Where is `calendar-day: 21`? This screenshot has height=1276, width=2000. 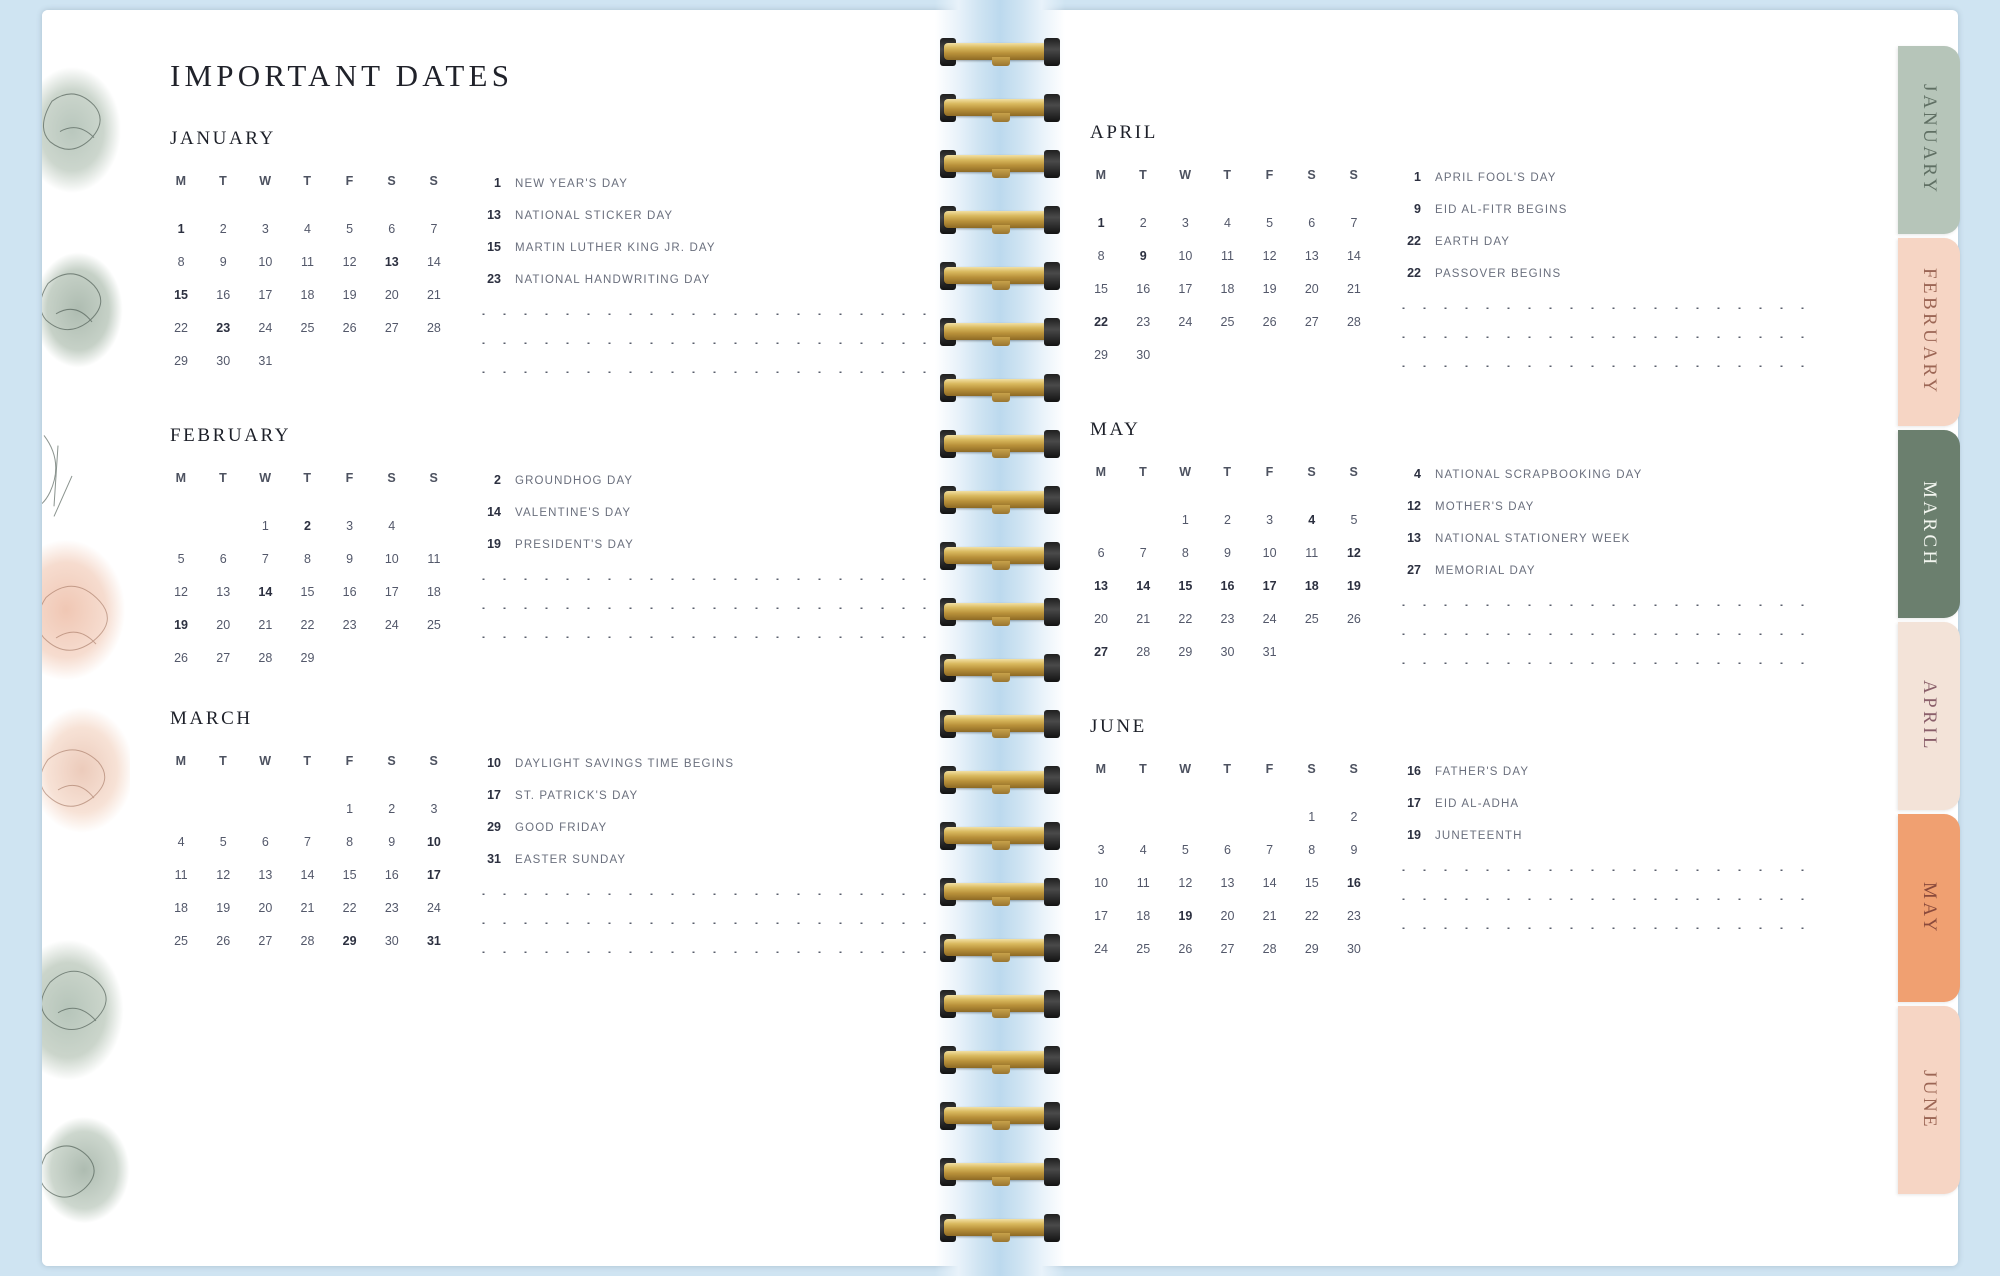 calendar-day: 21 is located at coordinates (1270, 915).